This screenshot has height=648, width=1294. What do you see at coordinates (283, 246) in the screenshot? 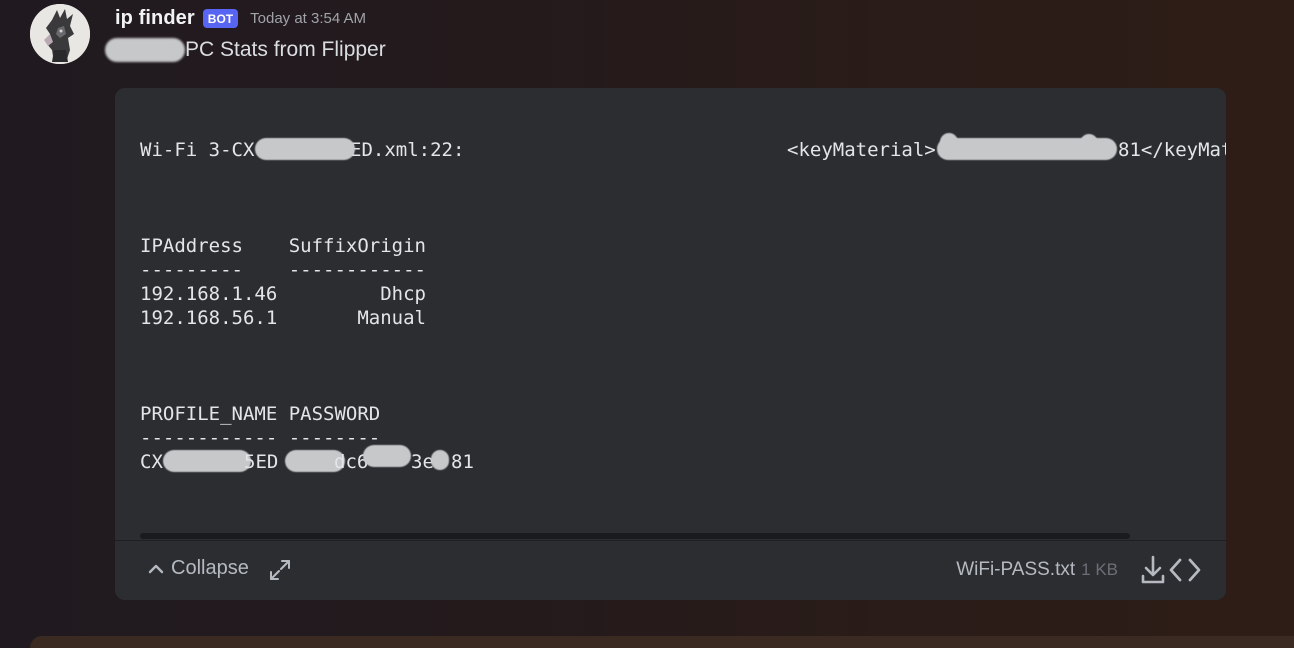
I see `code-line: IPAddress SuffixOrigin` at bounding box center [283, 246].